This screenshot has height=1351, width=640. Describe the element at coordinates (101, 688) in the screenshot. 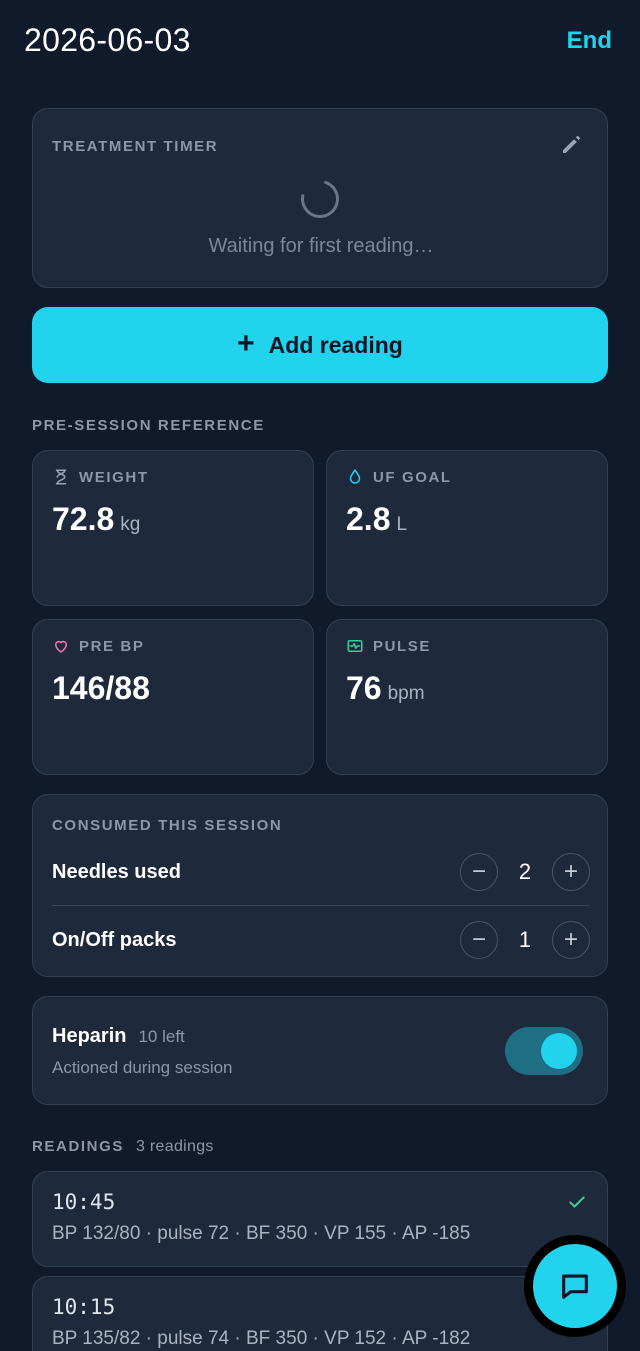

I see `pre-bp-value: 146/88` at that location.